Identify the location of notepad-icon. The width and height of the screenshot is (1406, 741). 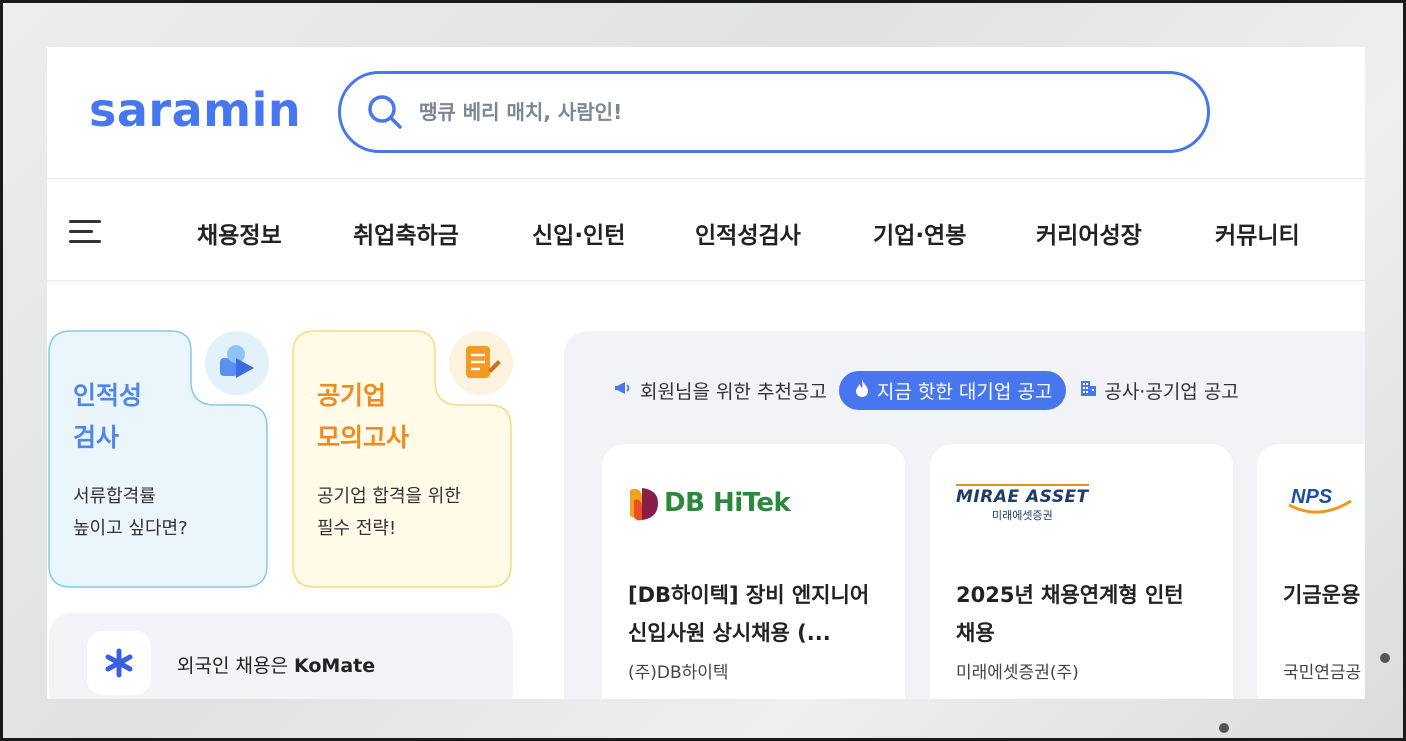
(481, 363).